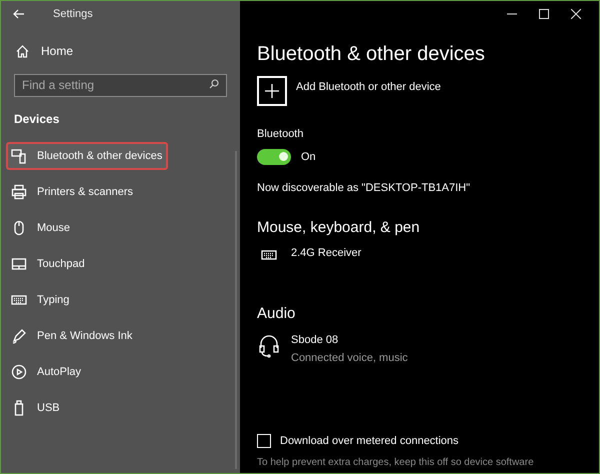 This screenshot has height=474, width=600. I want to click on section-heading: Mouse, keyboard, & pen, so click(339, 228).